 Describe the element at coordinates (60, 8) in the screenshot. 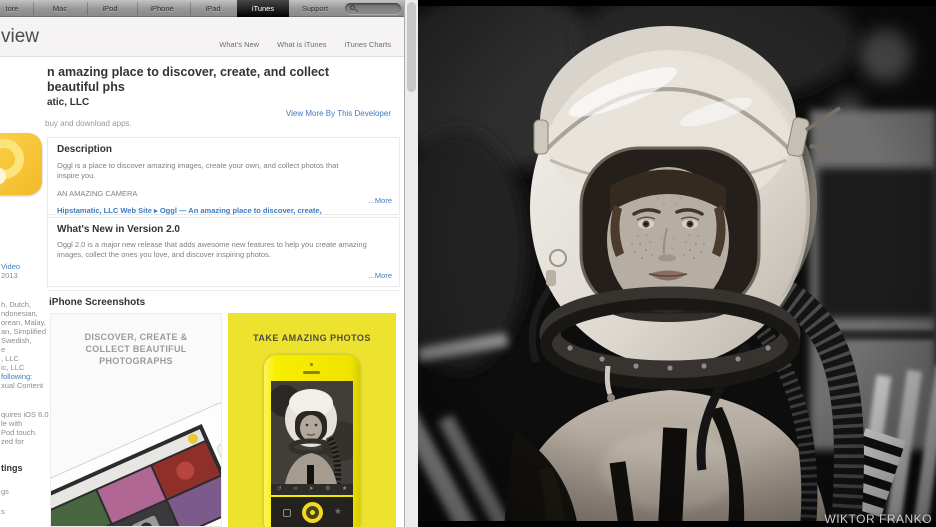

I see `nav-tab-mac: Mac` at that location.